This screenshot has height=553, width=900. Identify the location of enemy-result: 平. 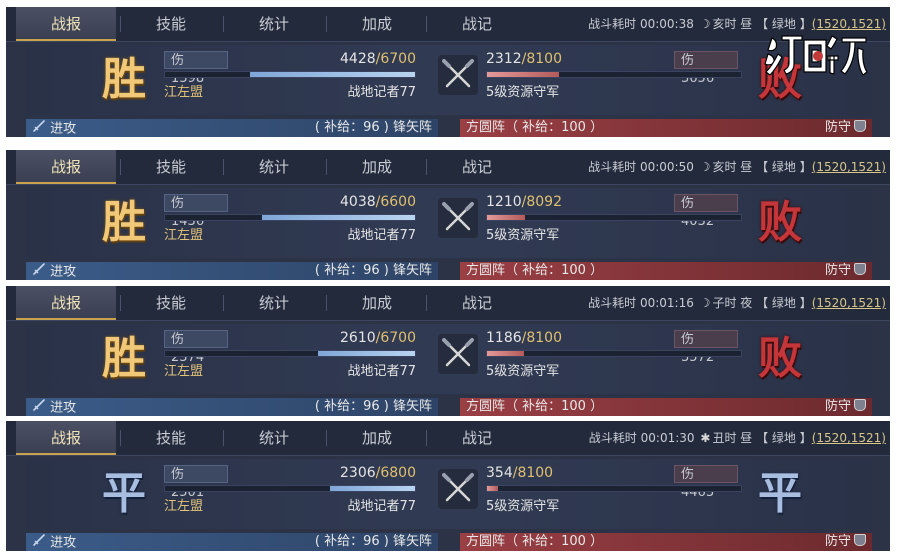
(780, 493).